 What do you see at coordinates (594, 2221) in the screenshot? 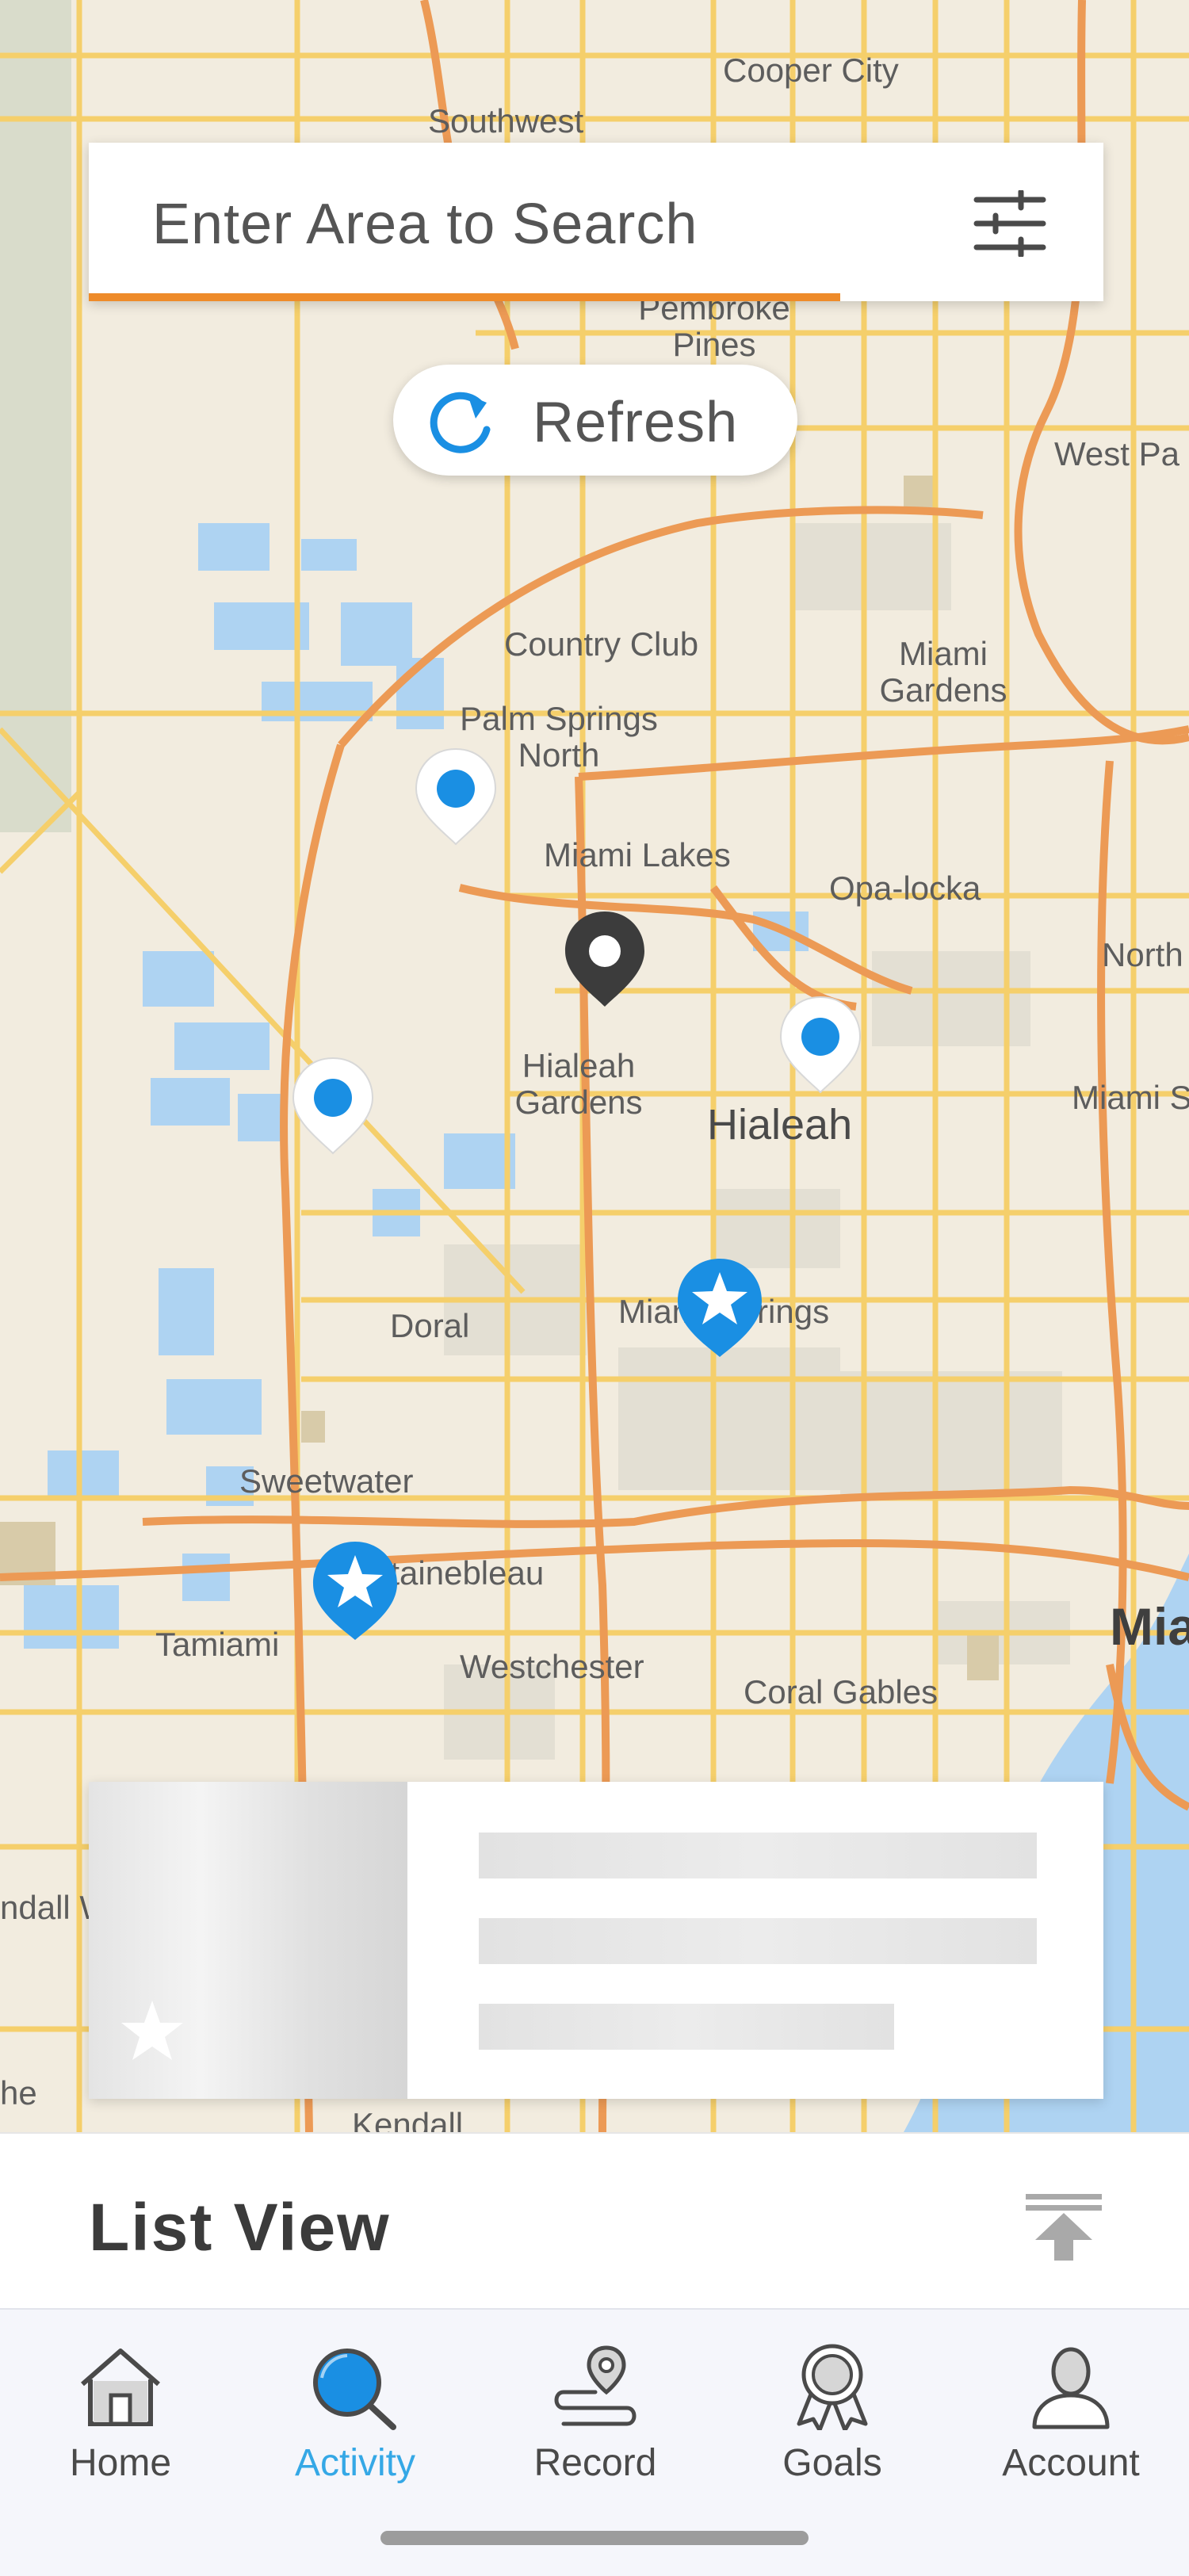
I see `list-view-sheet: List View` at bounding box center [594, 2221].